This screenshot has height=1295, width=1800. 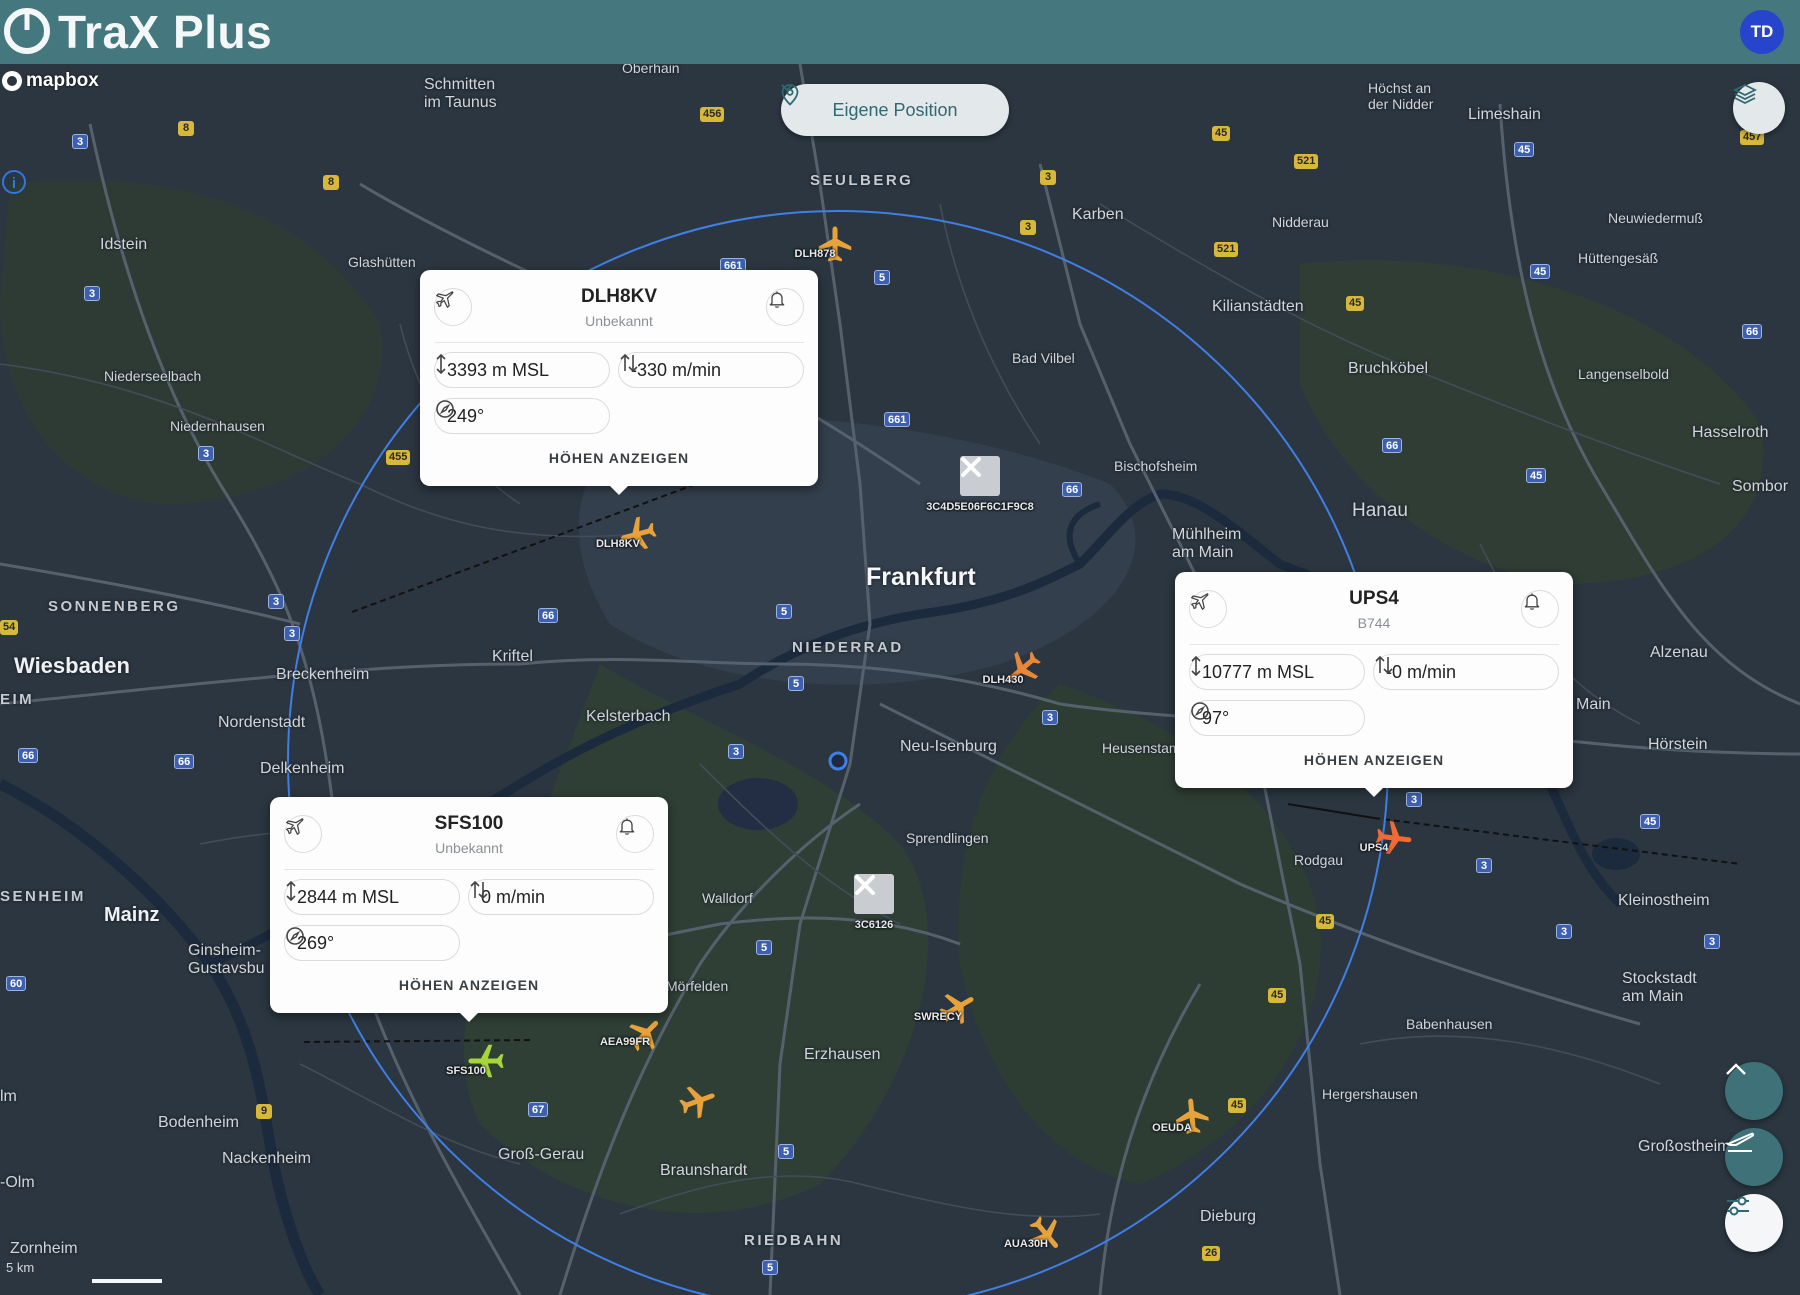 I want to click on altitude-value: 3393 m MSL, so click(x=498, y=369).